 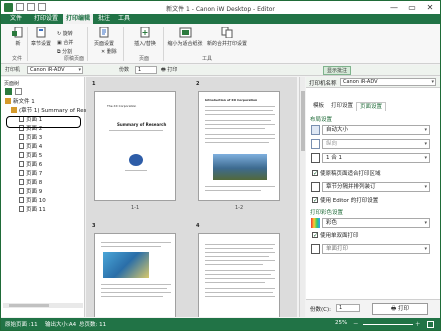 What do you see at coordinates (109, 51) in the screenshot?
I see `delete-button: ✕ 删除` at bounding box center [109, 51].